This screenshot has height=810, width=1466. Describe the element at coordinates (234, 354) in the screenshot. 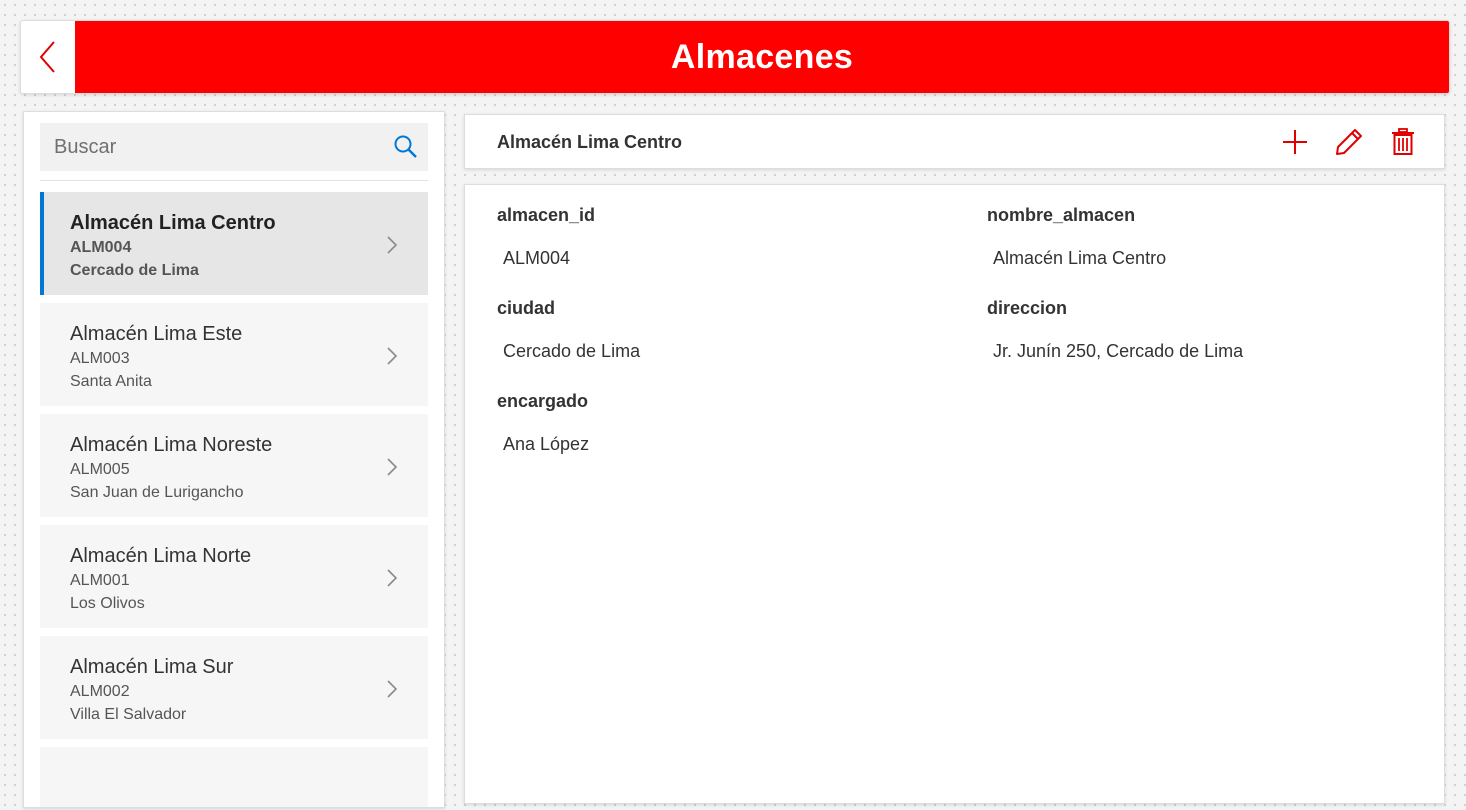

I see `list-item: Almacén Lima Este ALM003 Santa Anita` at that location.